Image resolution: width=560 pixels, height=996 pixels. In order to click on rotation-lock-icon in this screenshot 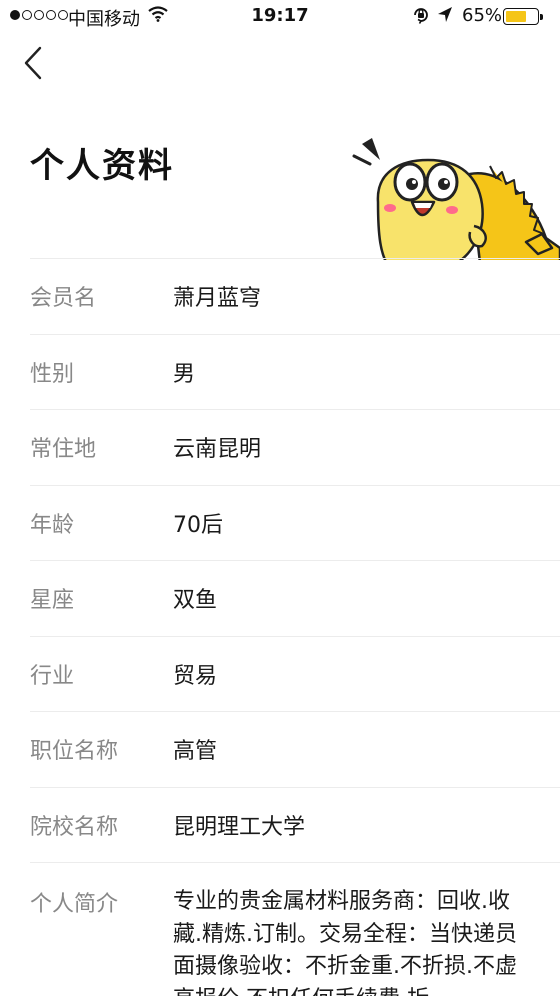, I will do `click(421, 17)`.